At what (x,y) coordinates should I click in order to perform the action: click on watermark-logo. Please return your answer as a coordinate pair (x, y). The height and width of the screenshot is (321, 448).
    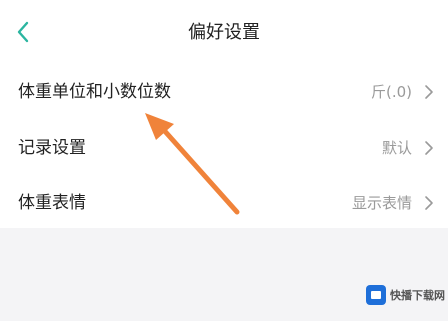
    Looking at the image, I should click on (376, 295).